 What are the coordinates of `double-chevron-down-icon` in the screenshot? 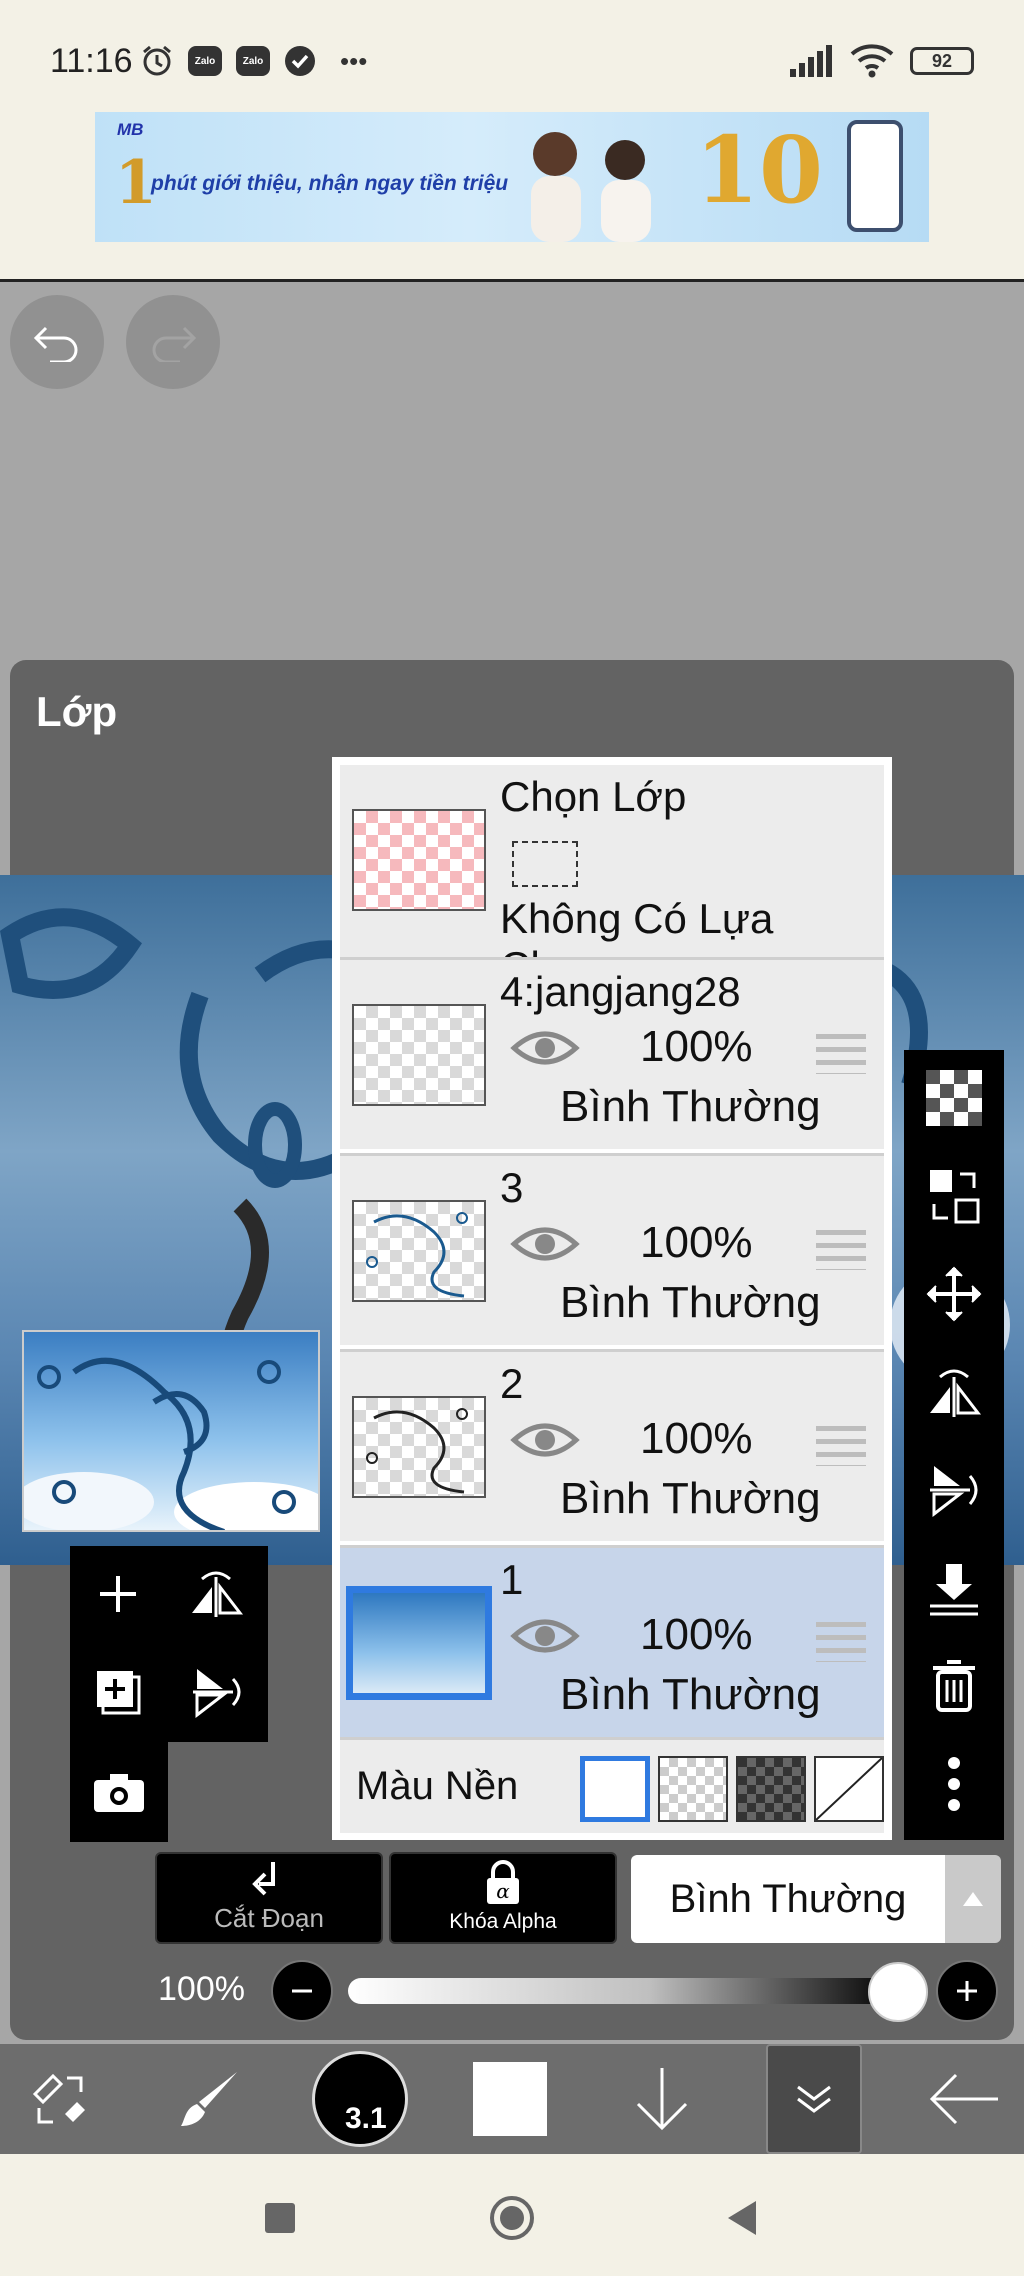 It's located at (814, 2099).